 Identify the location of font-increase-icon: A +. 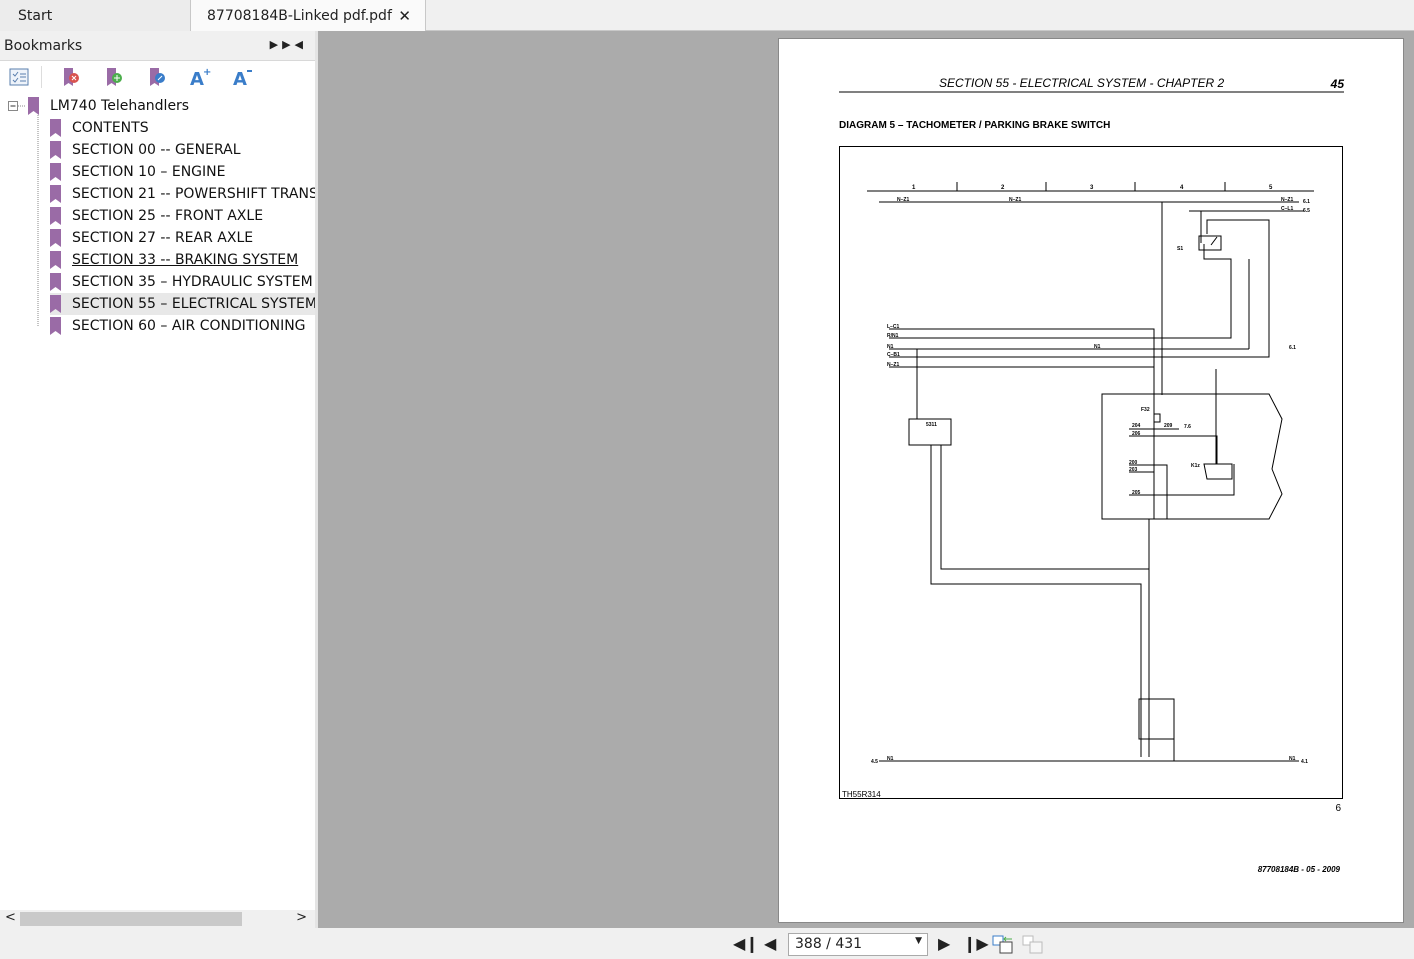
(200, 77).